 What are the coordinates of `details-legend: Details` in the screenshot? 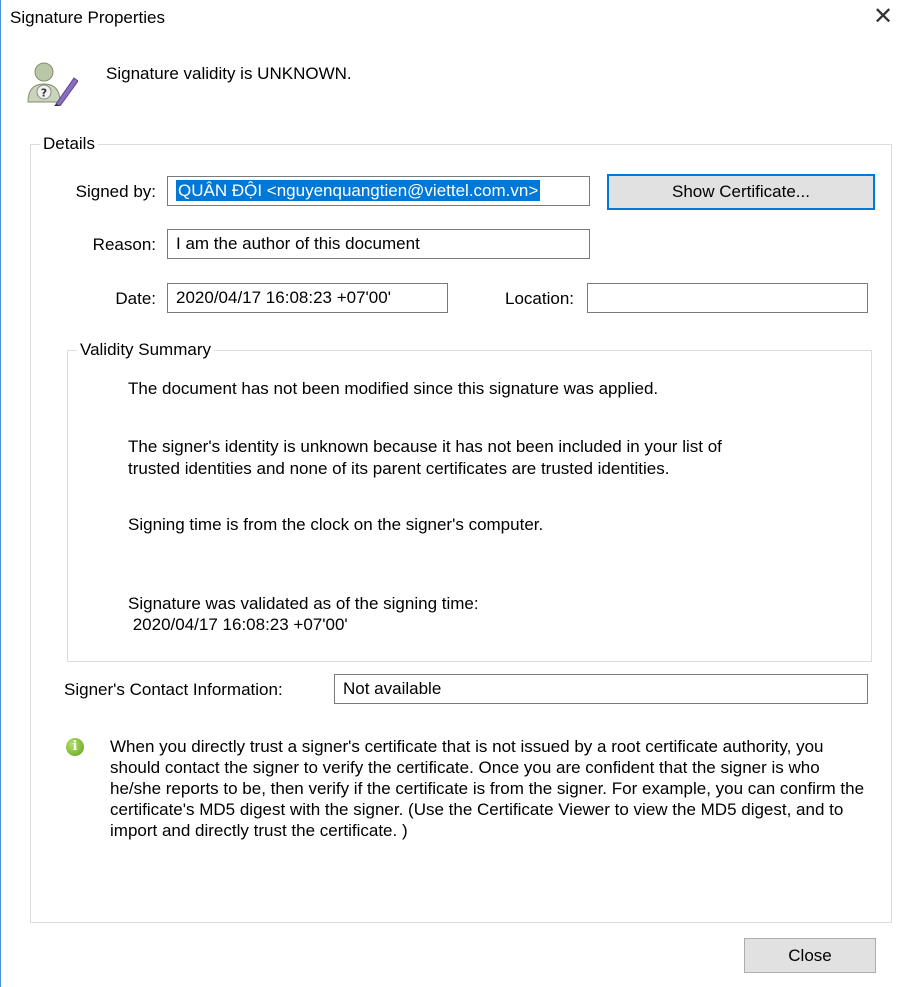 It's located at (69, 144).